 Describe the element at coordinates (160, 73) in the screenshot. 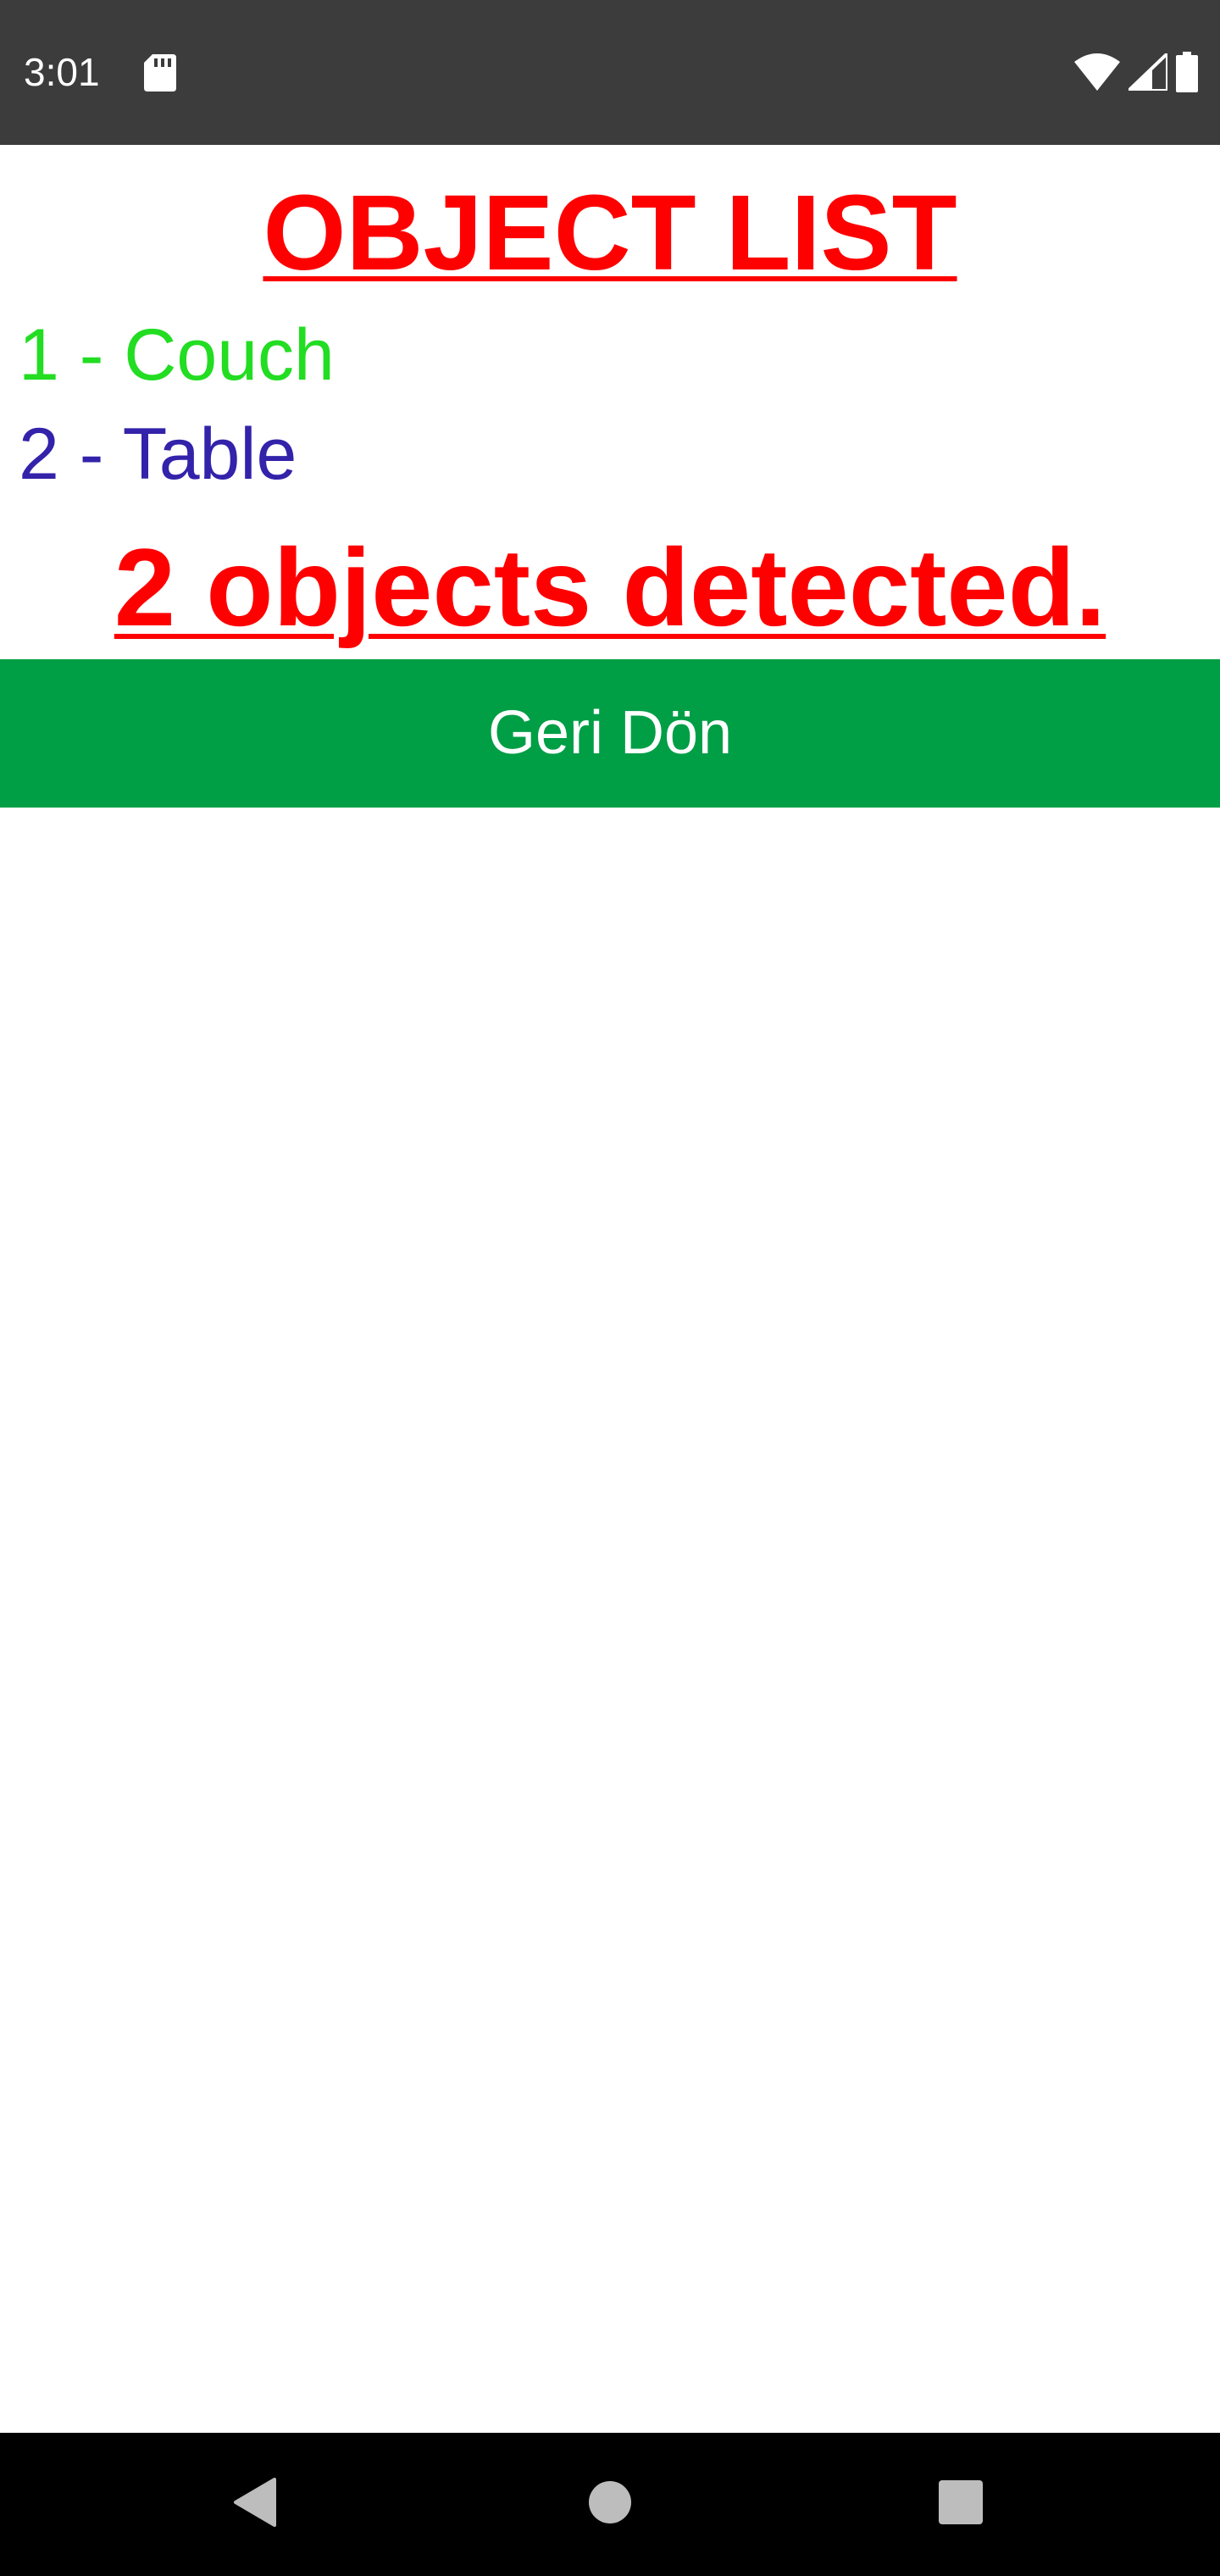

I see `sd-card-icon` at that location.